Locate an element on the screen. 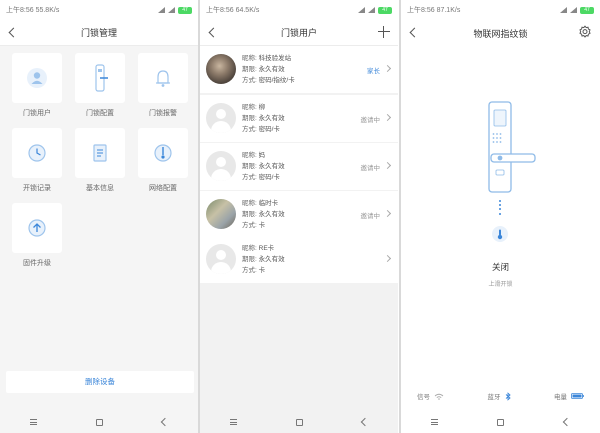  basic-info-tile is located at coordinates (100, 153).